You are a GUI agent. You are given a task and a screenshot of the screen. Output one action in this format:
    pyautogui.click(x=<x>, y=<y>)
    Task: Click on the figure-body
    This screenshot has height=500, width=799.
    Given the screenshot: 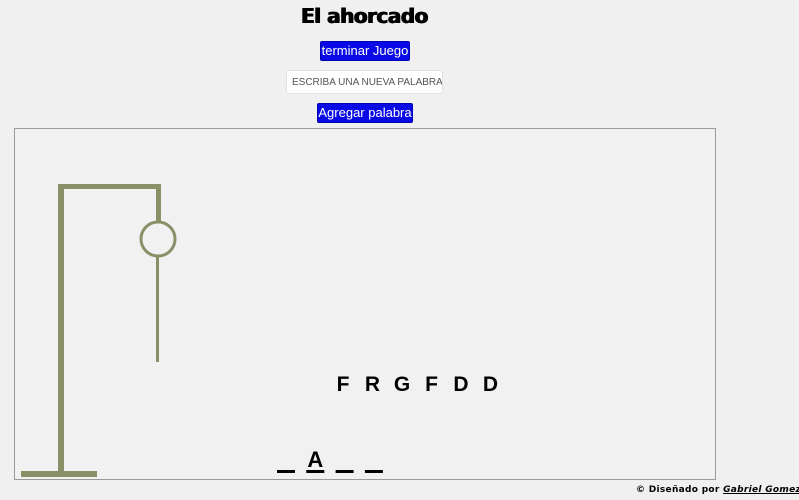 What is the action you would take?
    pyautogui.click(x=157, y=309)
    